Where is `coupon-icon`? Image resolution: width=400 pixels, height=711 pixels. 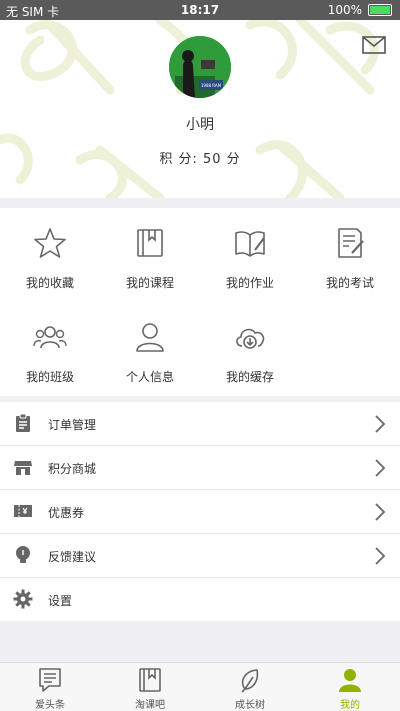
coupon-icon is located at coordinates (23, 511).